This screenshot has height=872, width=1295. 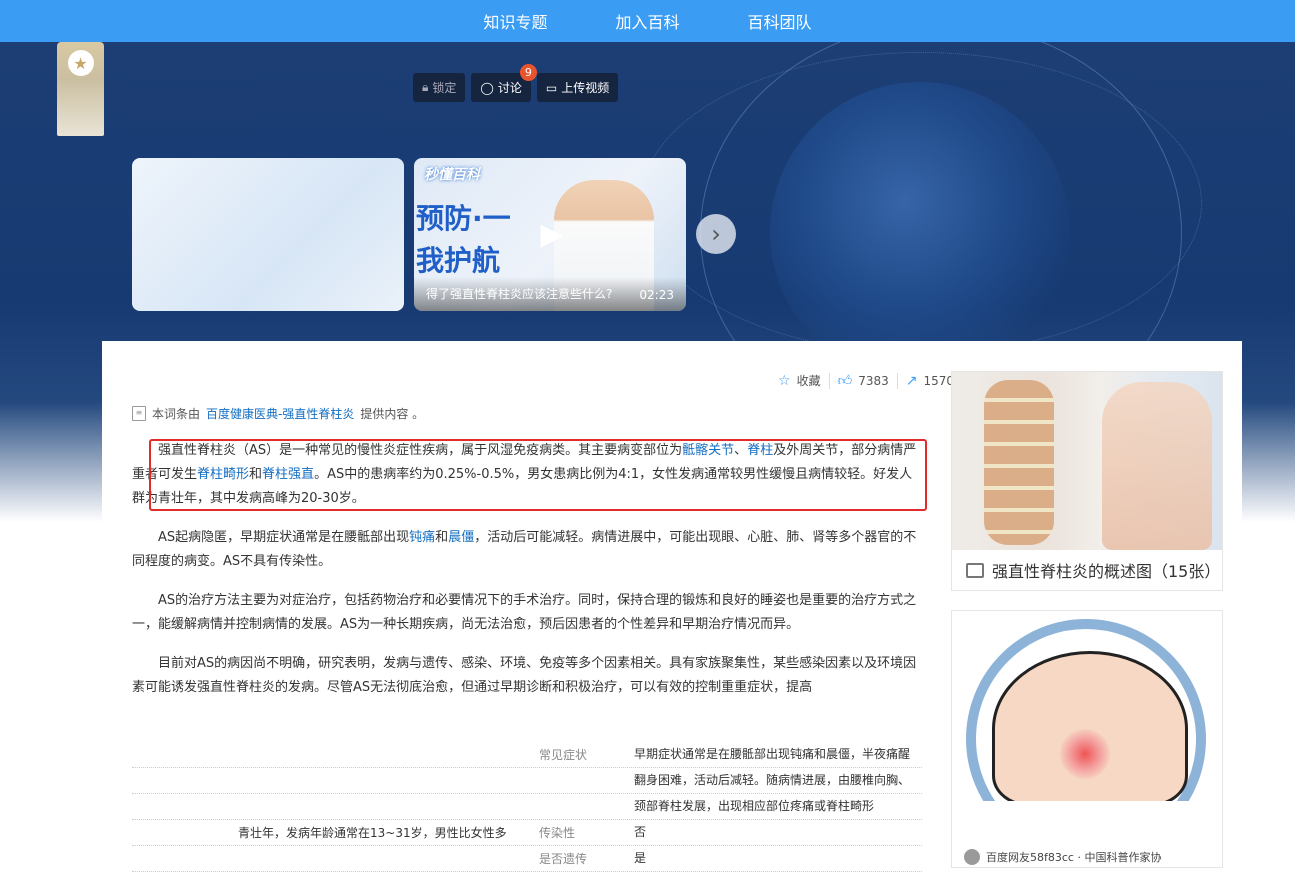 What do you see at coordinates (461, 537) in the screenshot?
I see `link-morning-stiffness: 晨僵` at bounding box center [461, 537].